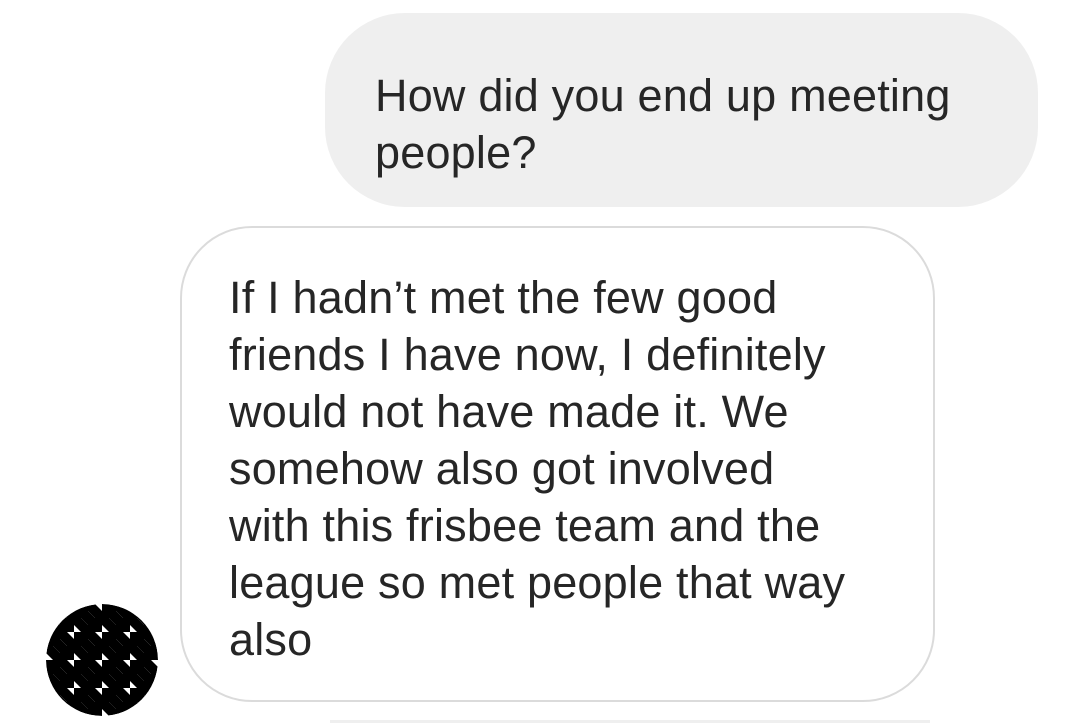 This screenshot has height=723, width=1080. What do you see at coordinates (271, 639) in the screenshot?
I see `received-message-line: also` at bounding box center [271, 639].